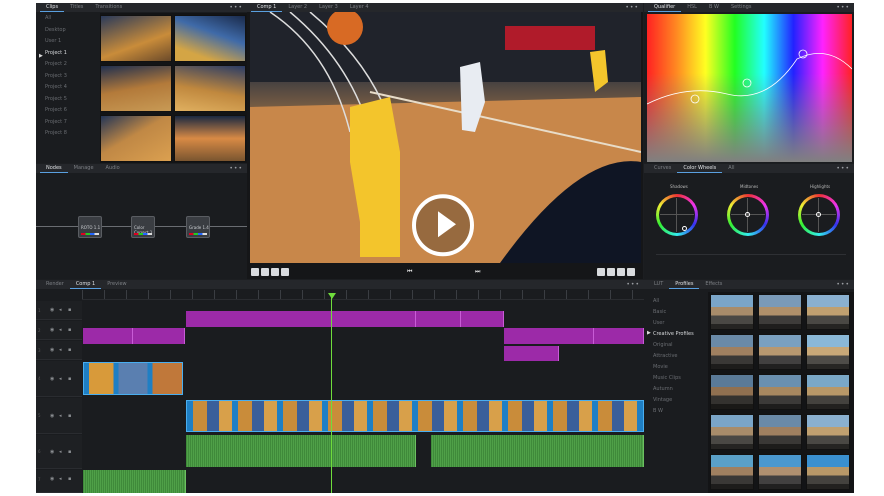 The width and height of the screenshot is (884, 496). I want to click on highlights-wheel, so click(819, 215).